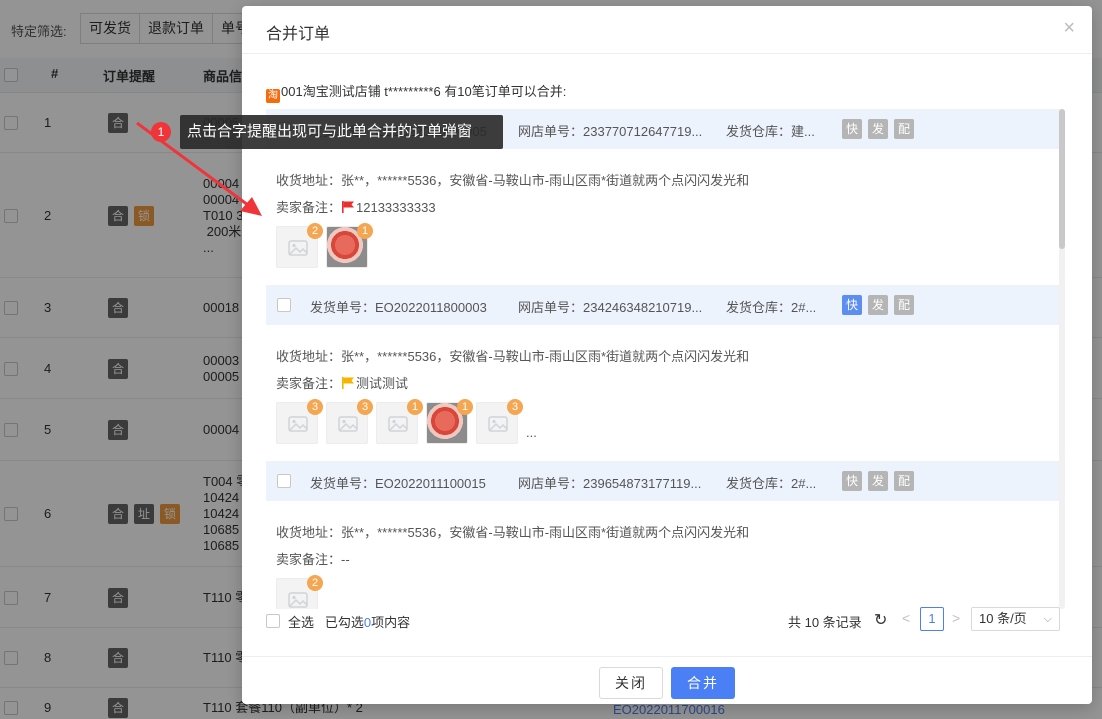  What do you see at coordinates (161, 132) in the screenshot?
I see `annotation-step-badge: 1` at bounding box center [161, 132].